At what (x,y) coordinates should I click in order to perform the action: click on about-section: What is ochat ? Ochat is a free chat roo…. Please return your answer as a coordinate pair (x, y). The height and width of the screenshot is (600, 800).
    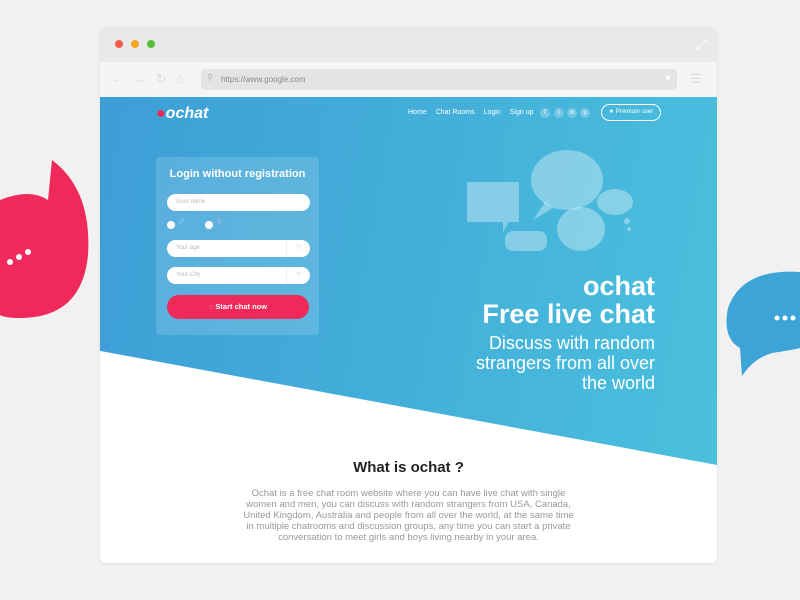
    Looking at the image, I should click on (408, 501).